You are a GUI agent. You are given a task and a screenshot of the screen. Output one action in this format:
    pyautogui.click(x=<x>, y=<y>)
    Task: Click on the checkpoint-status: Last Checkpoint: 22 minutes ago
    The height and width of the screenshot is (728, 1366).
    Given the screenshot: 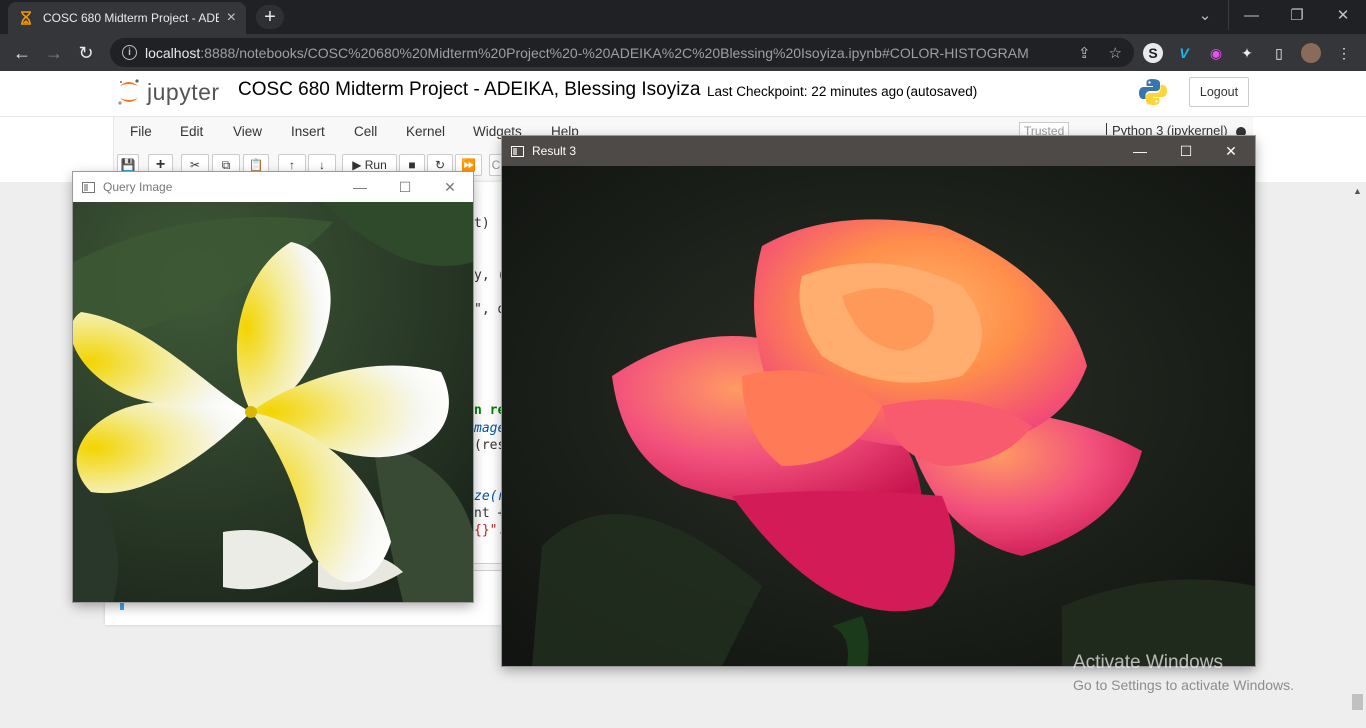 What is the action you would take?
    pyautogui.click(x=805, y=91)
    